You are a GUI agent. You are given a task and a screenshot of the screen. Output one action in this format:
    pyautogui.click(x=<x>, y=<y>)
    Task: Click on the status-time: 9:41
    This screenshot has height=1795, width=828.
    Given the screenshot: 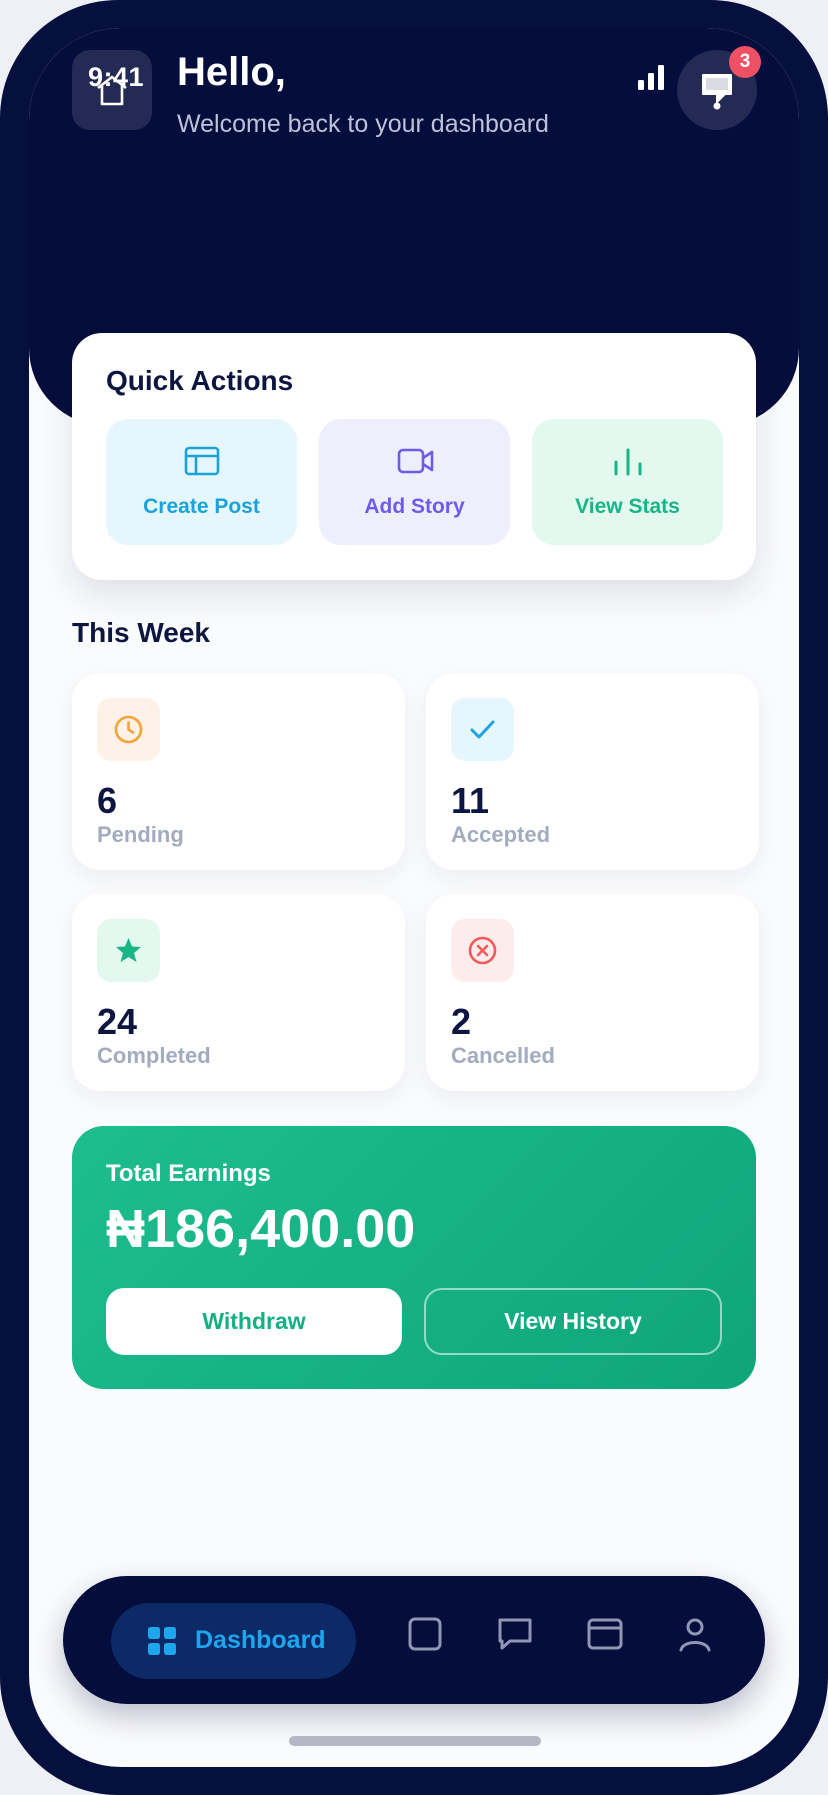 What is the action you would take?
    pyautogui.click(x=116, y=77)
    